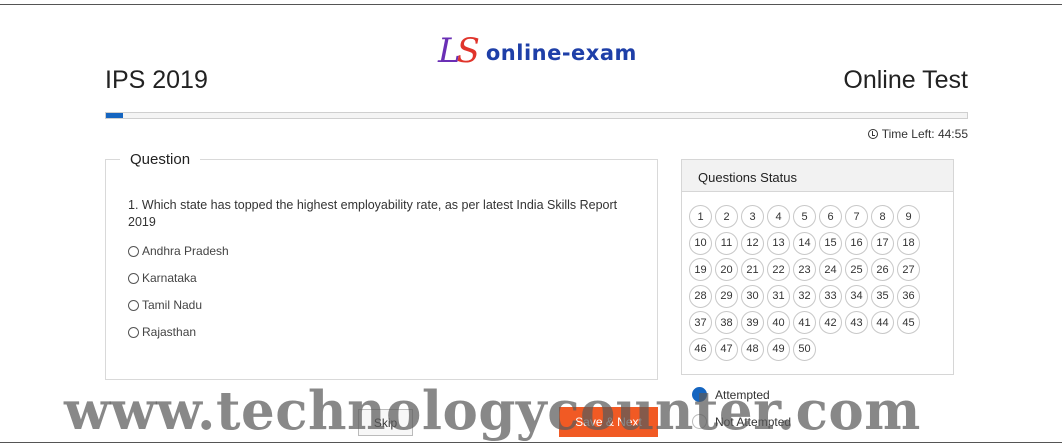 Image resolution: width=1062 pixels, height=446 pixels. Describe the element at coordinates (752, 216) in the screenshot. I see `question-number-button: 3` at that location.